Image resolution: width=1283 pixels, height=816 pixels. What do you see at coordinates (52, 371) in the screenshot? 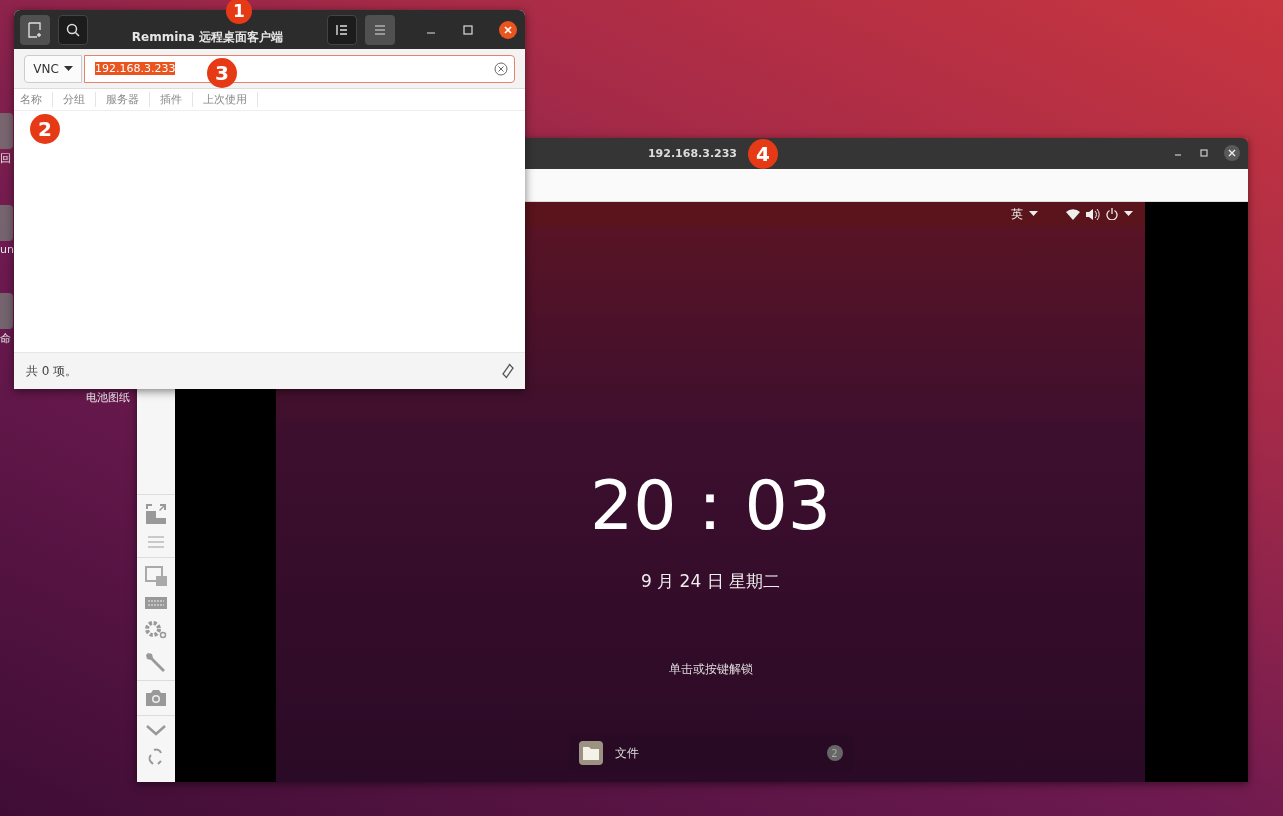
I see `status-text: 共 0 项。` at bounding box center [52, 371].